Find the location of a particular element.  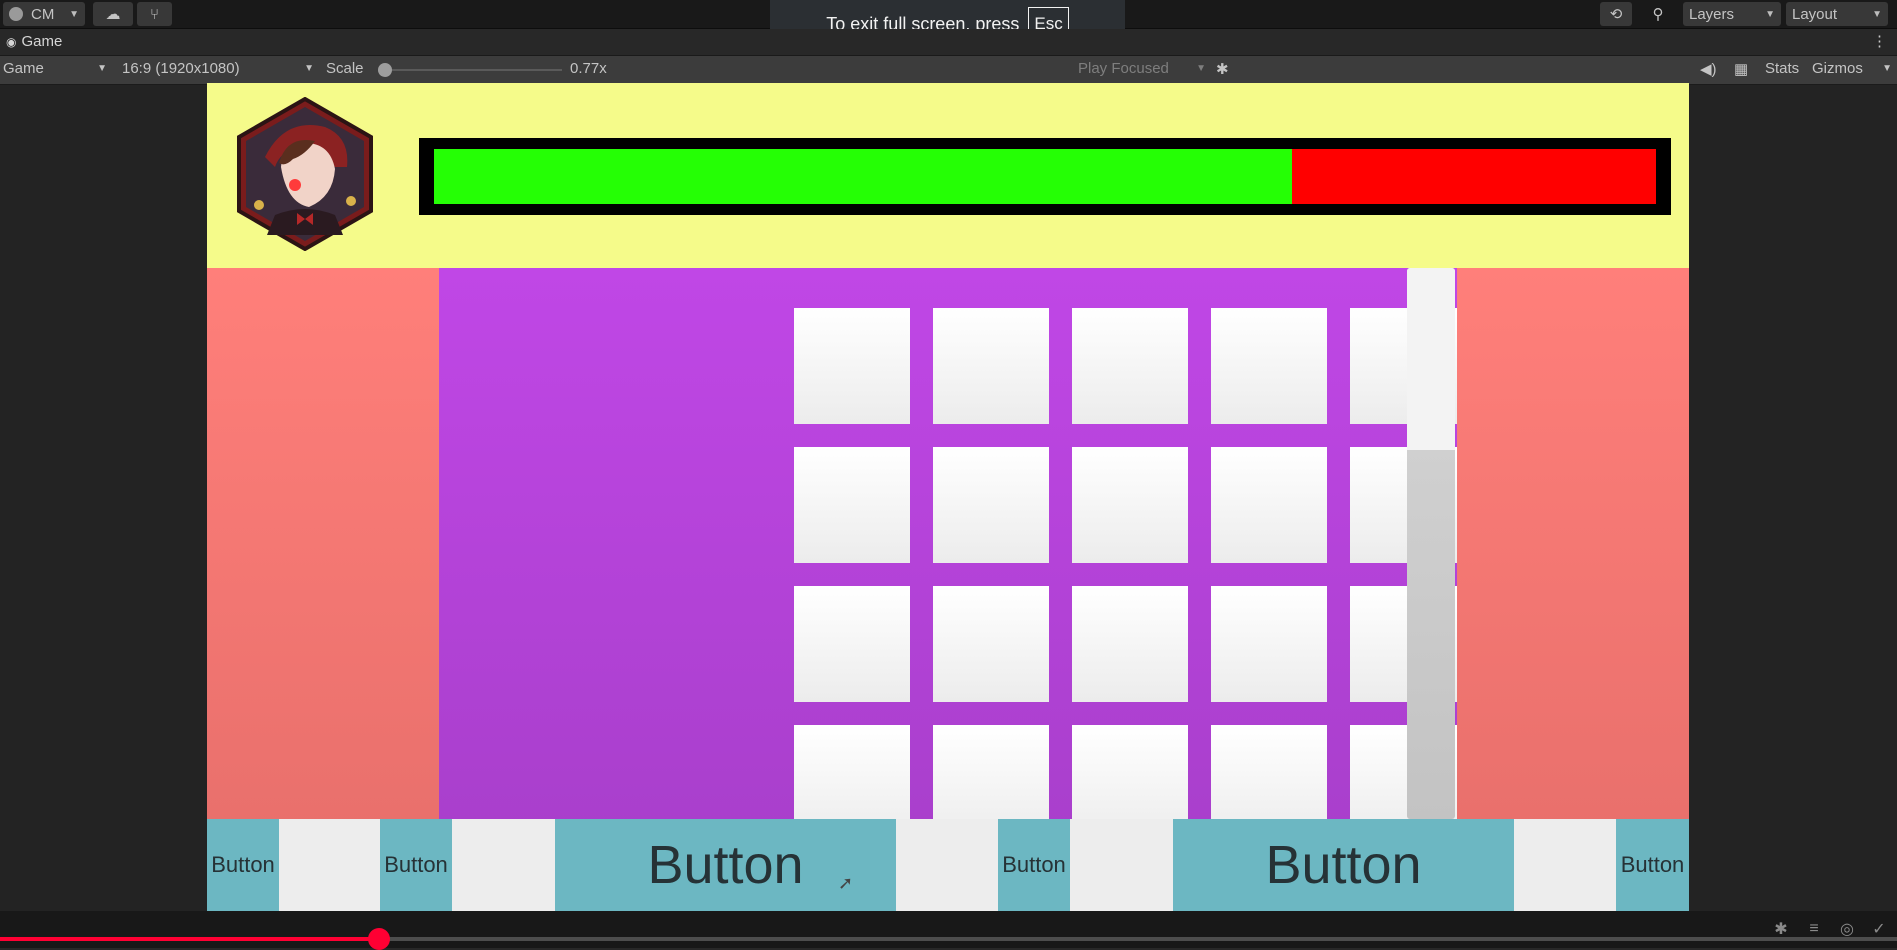

stats-button: Stats is located at coordinates (1782, 68).